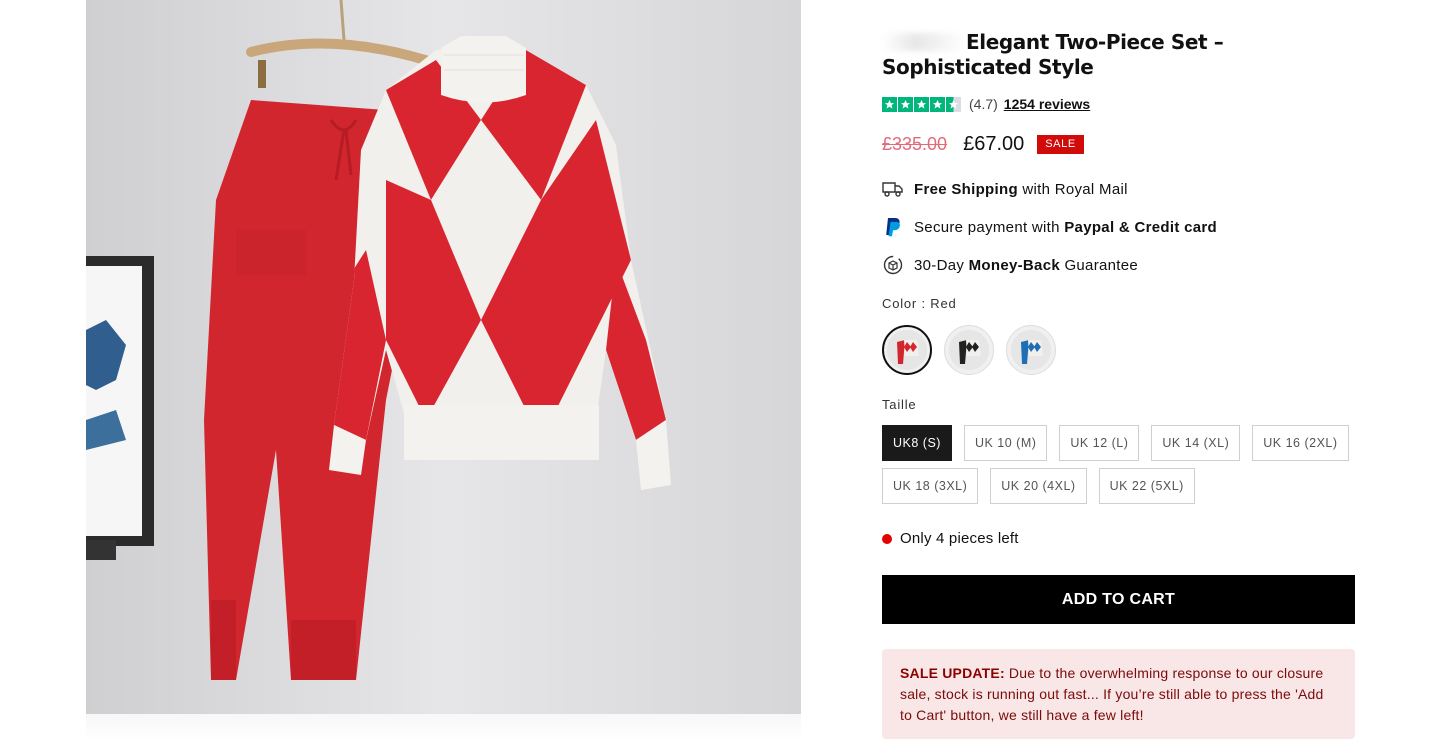 Image resolution: width=1430 pixels, height=741 pixels. What do you see at coordinates (966, 189) in the screenshot?
I see `feature-shipping-bold: Free Shipping` at bounding box center [966, 189].